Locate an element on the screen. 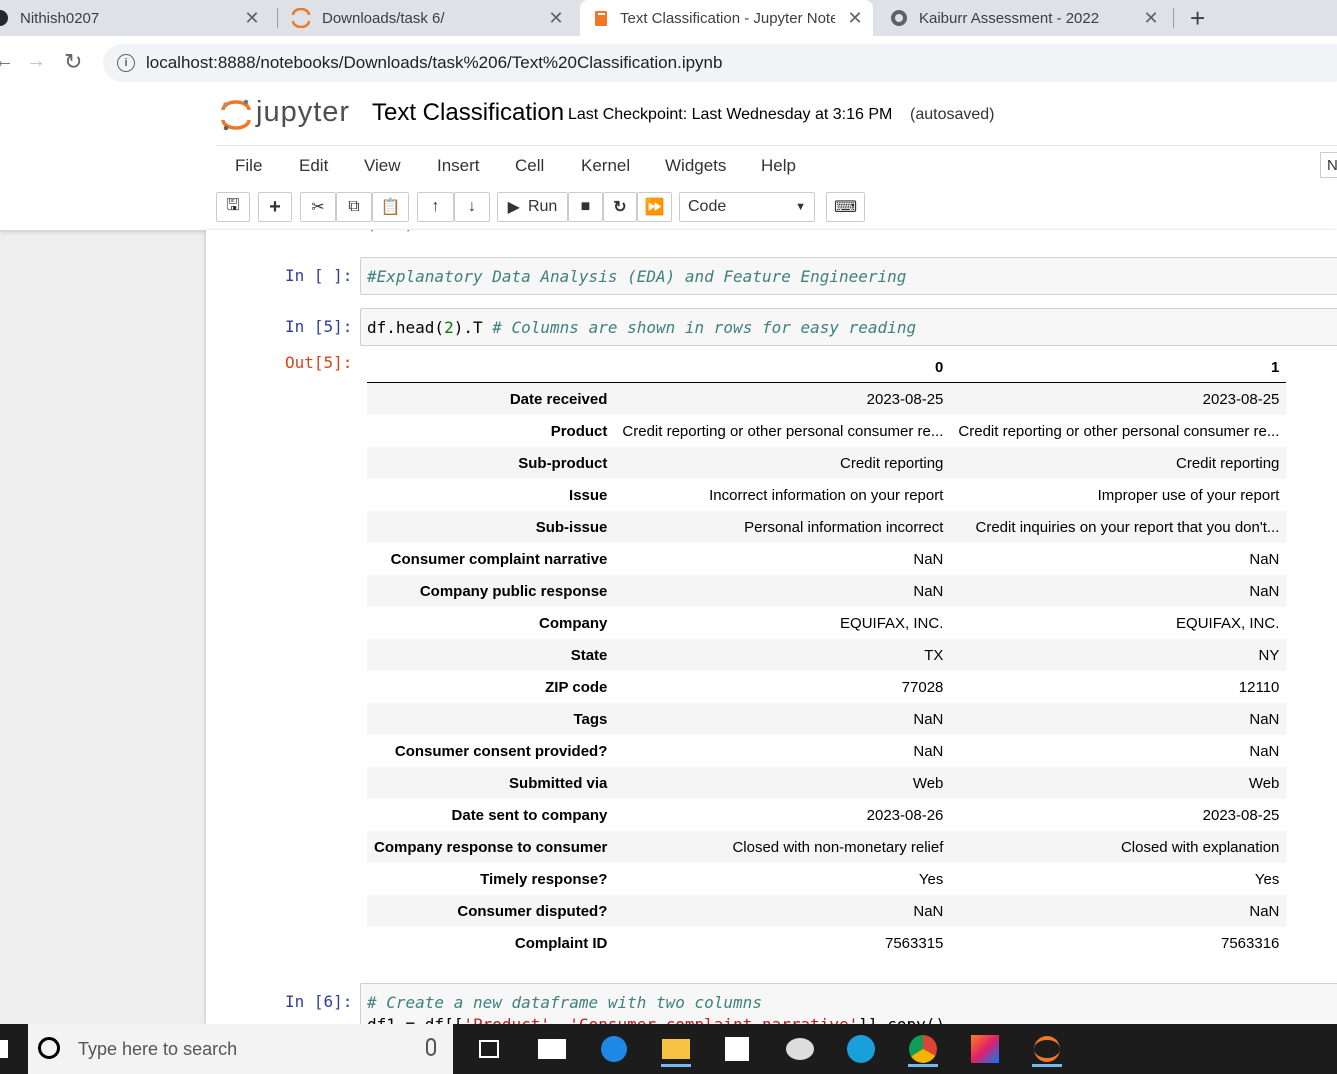 The image size is (1337, 1074). dataframe-row: Tags NaN NaN is located at coordinates (827, 719).